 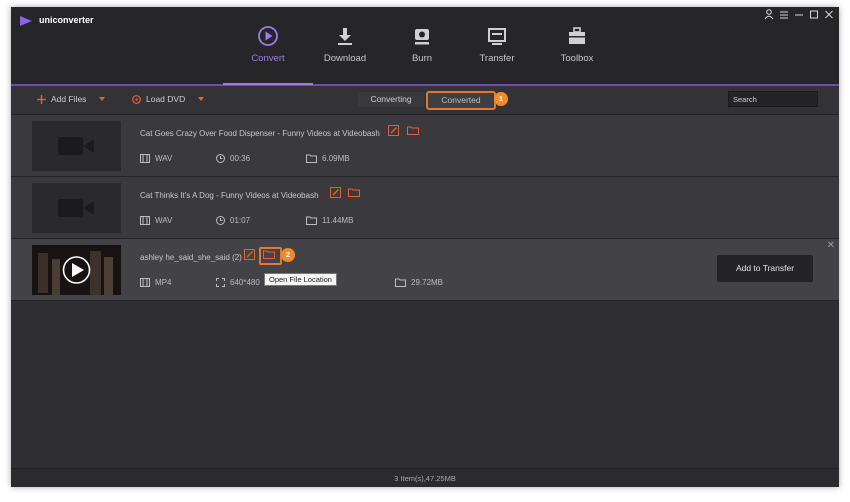 I want to click on callout-badge-2: 2, so click(x=288, y=255).